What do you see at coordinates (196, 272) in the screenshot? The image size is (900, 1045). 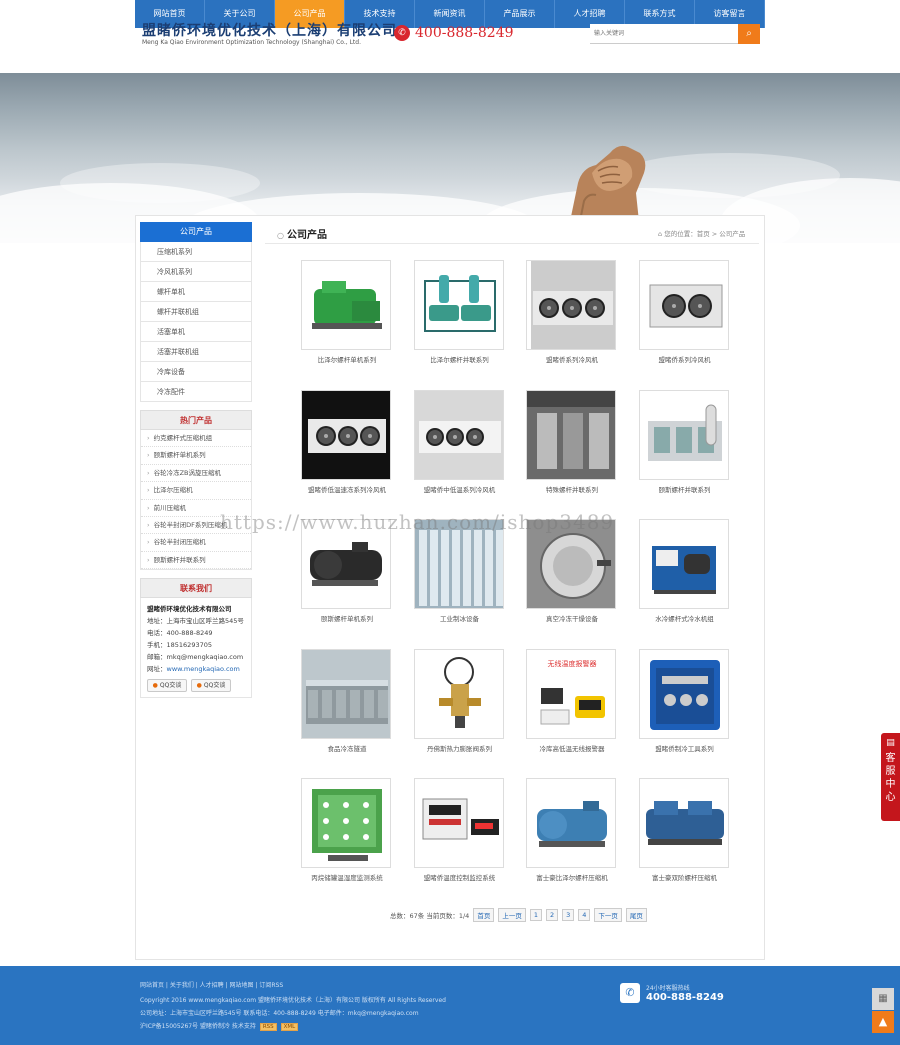 I see `category-item: 冷风机系列` at bounding box center [196, 272].